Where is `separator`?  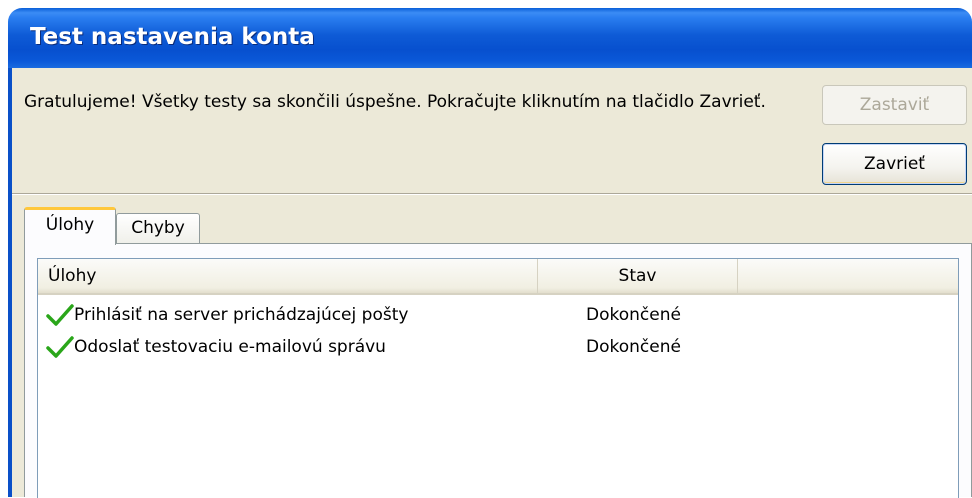 separator is located at coordinates (492, 194).